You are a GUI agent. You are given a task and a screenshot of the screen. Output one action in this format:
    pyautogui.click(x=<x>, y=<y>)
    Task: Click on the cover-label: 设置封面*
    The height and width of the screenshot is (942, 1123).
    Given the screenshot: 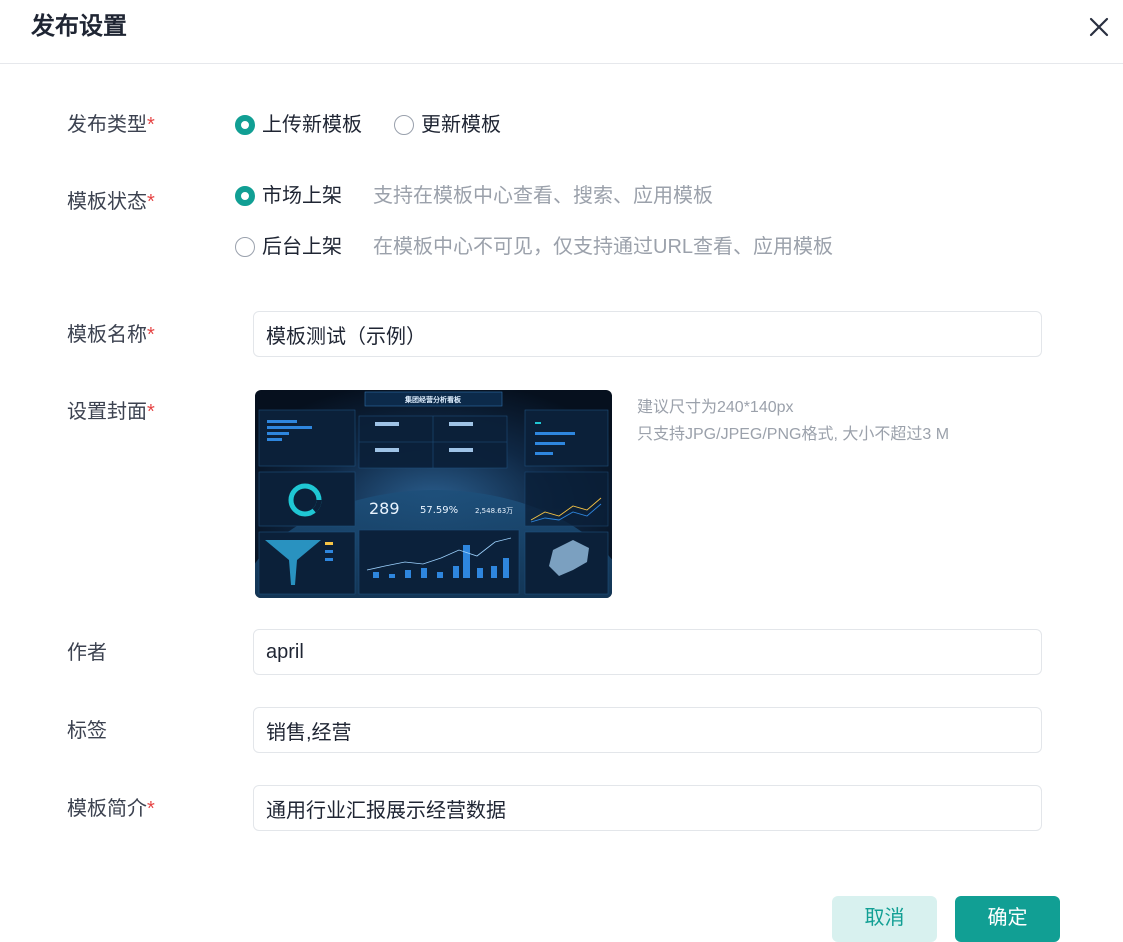 What is the action you would take?
    pyautogui.click(x=111, y=412)
    